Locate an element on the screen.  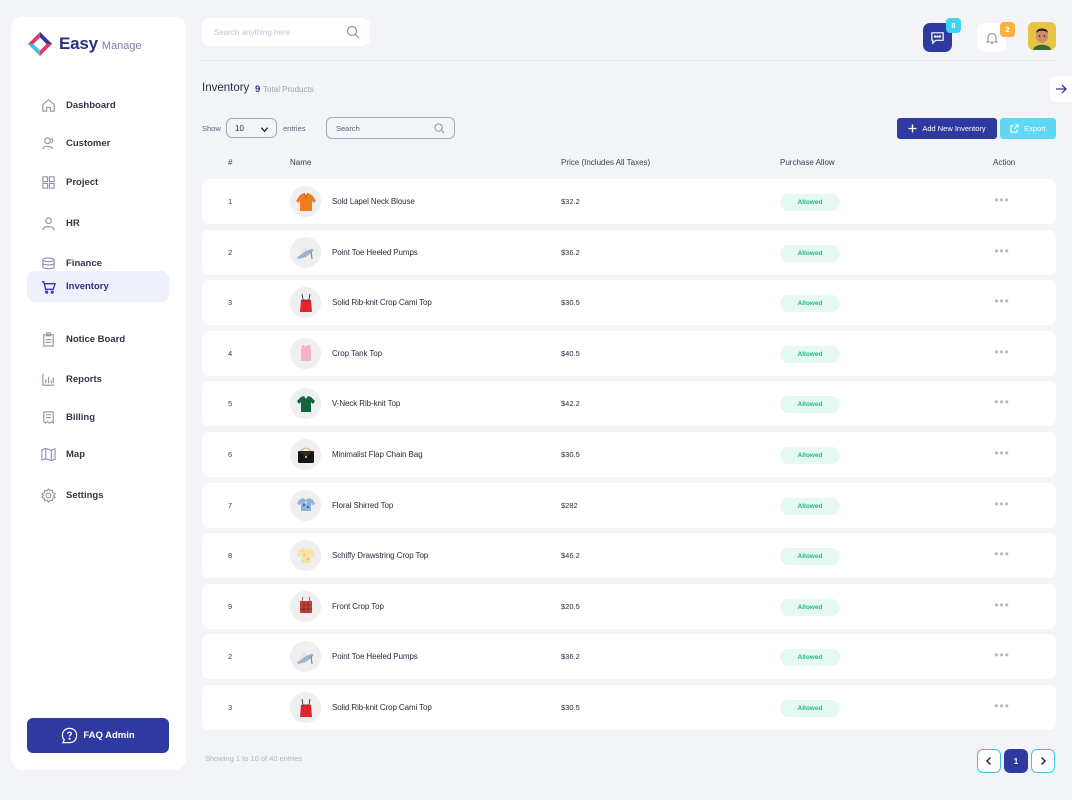
export-button: Export is located at coordinates (1028, 128).